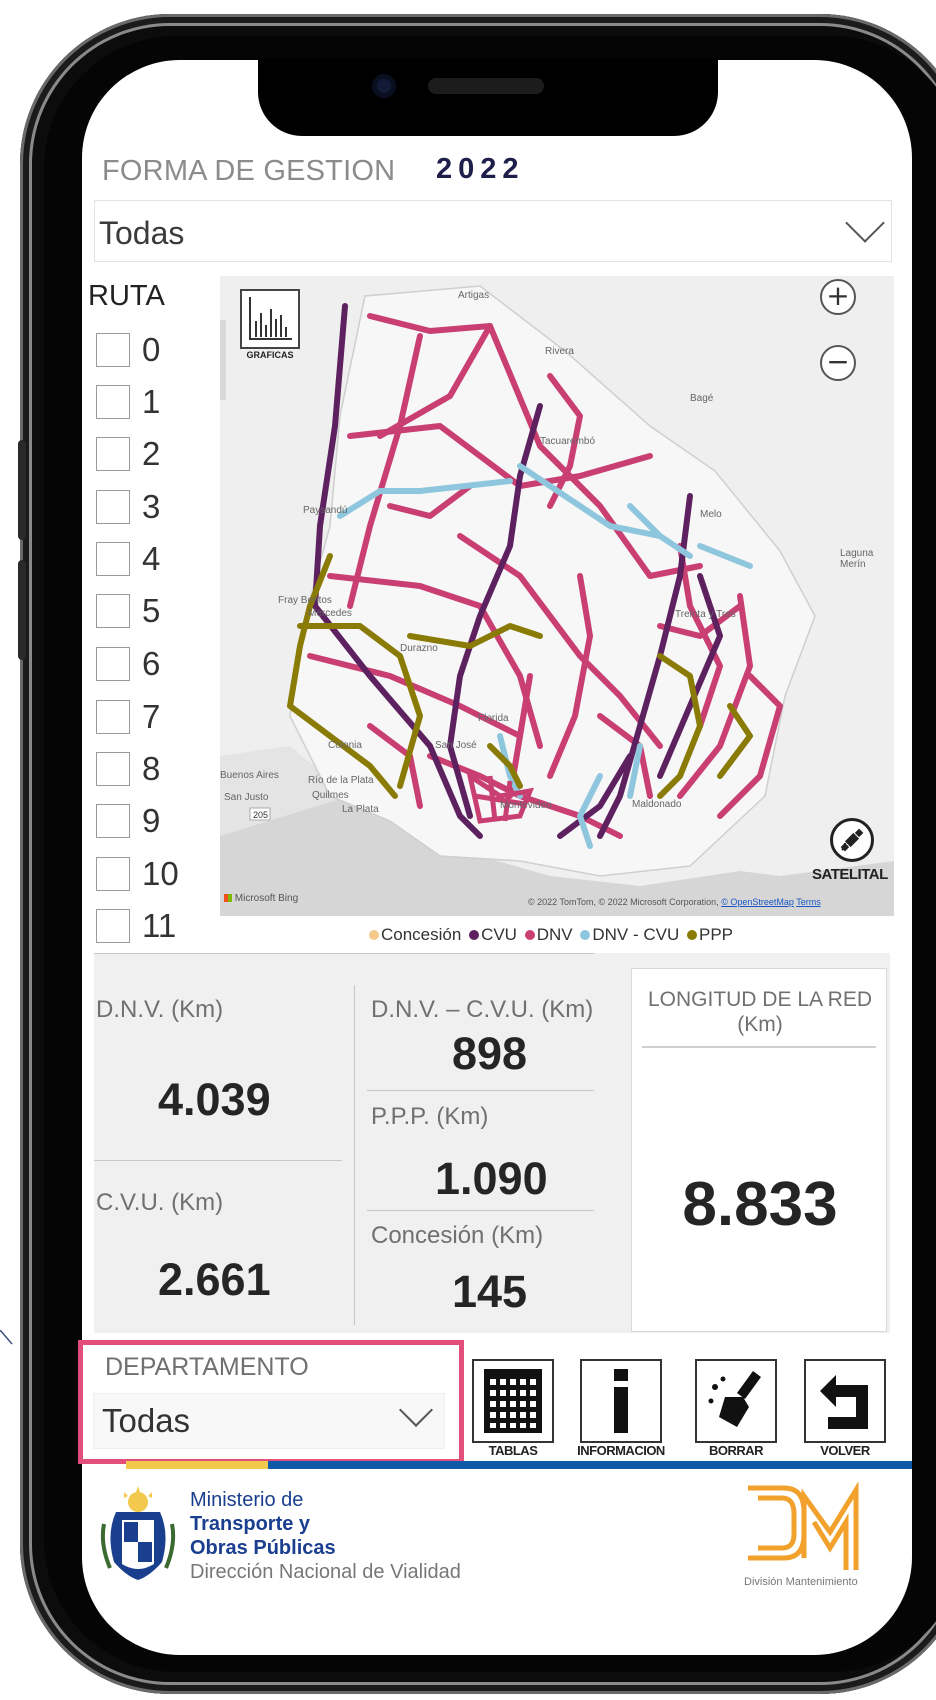 The width and height of the screenshot is (936, 1700). What do you see at coordinates (250, 1524) in the screenshot?
I see `ministry-name-line2: Transporte y` at bounding box center [250, 1524].